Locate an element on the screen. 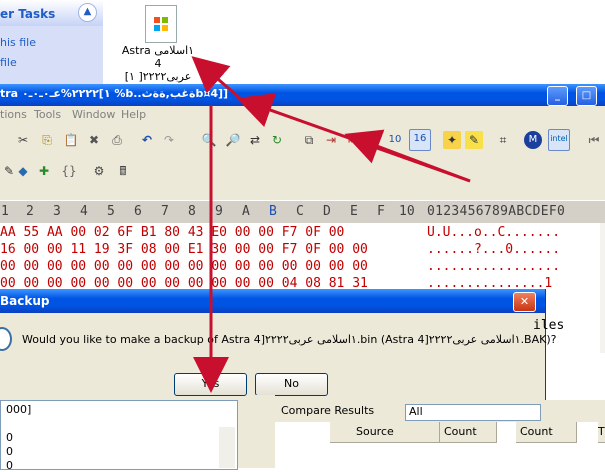  task-link-2: file is located at coordinates (8, 62).